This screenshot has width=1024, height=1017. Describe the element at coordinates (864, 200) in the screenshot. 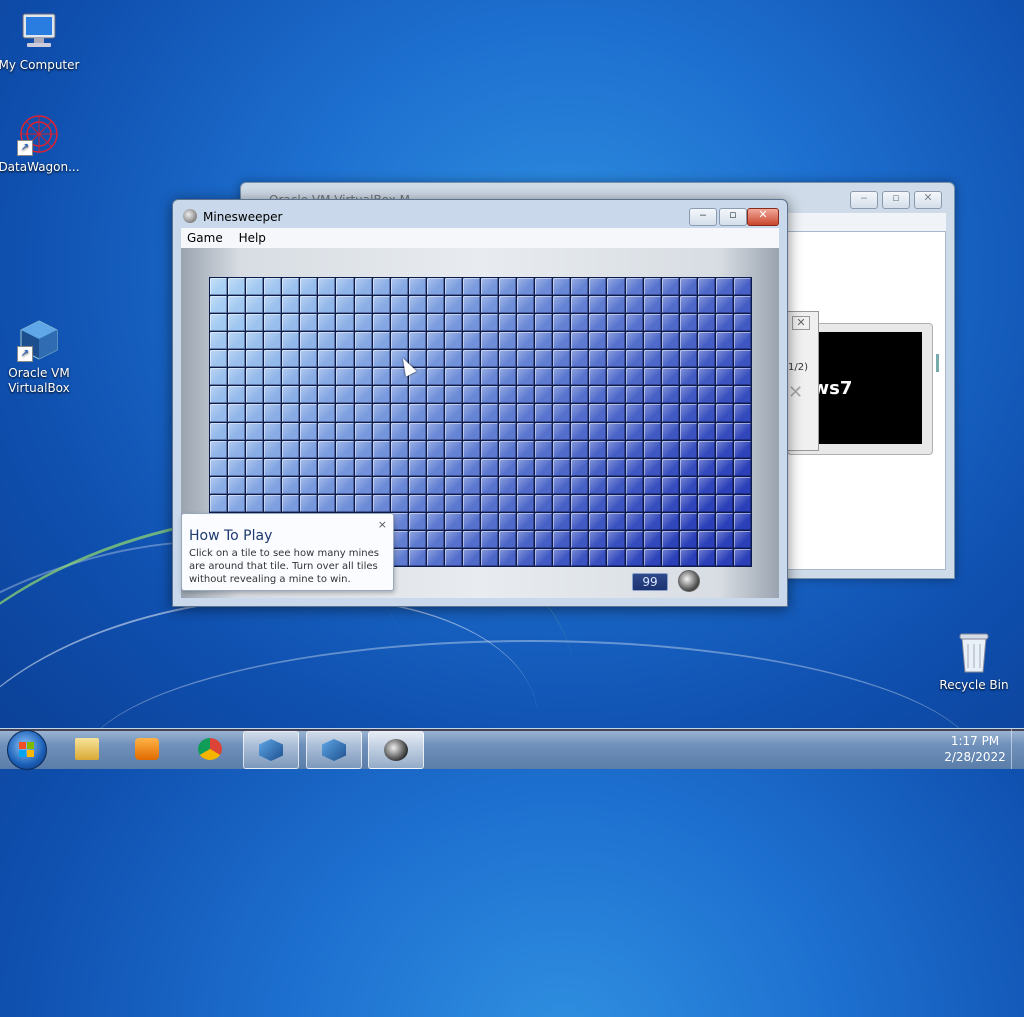

I see `minimize-button: ‒` at that location.